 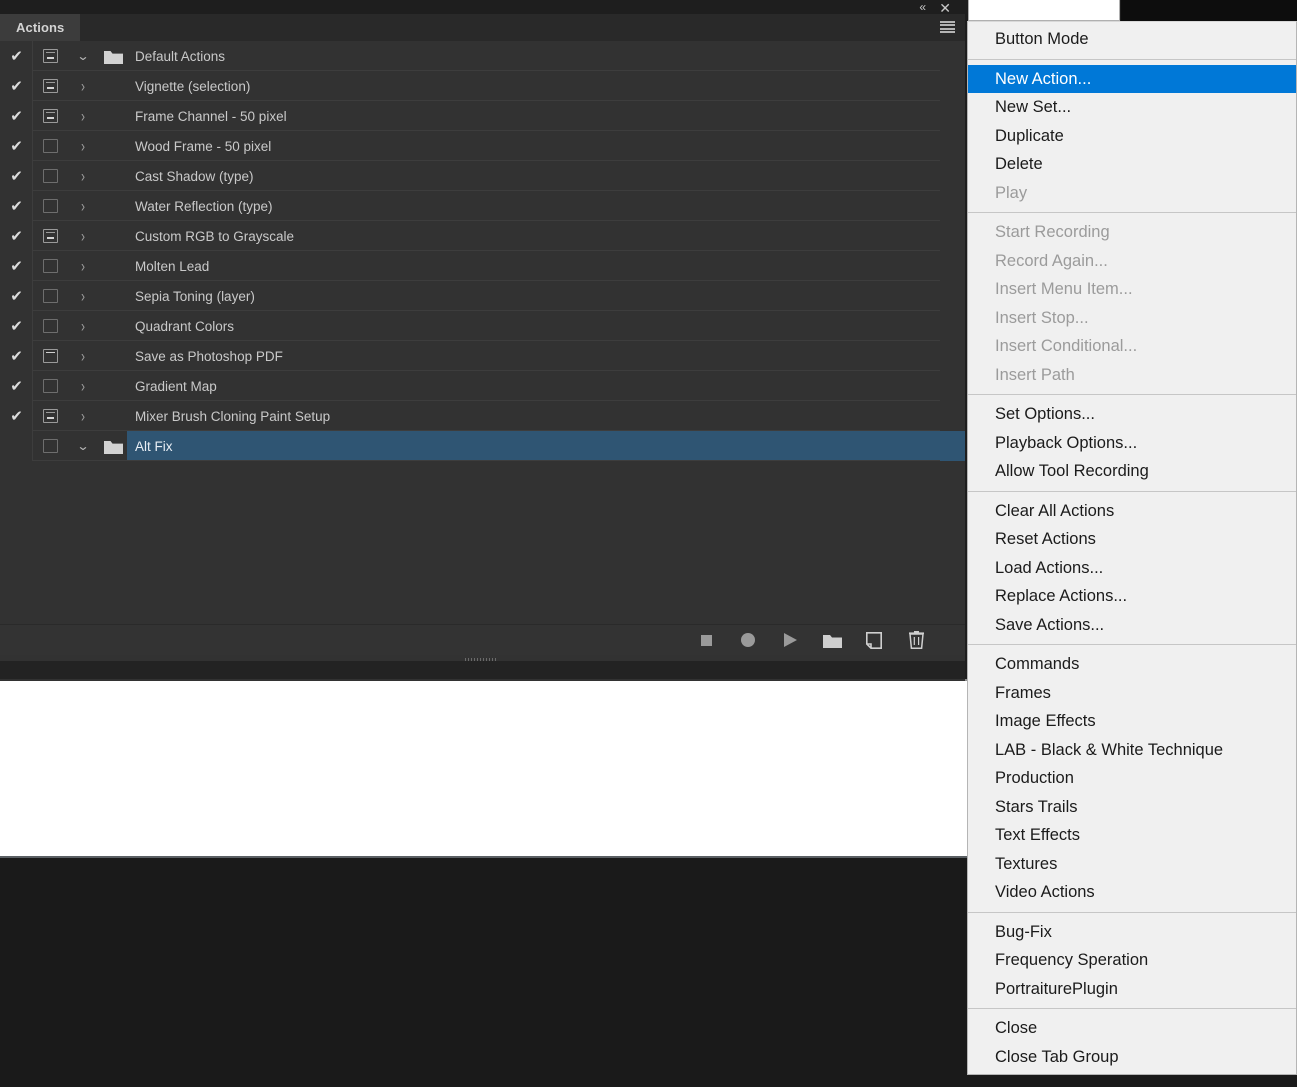 What do you see at coordinates (546, 176) in the screenshot?
I see `action-row-label-wrap: Cast Shadow (type)` at bounding box center [546, 176].